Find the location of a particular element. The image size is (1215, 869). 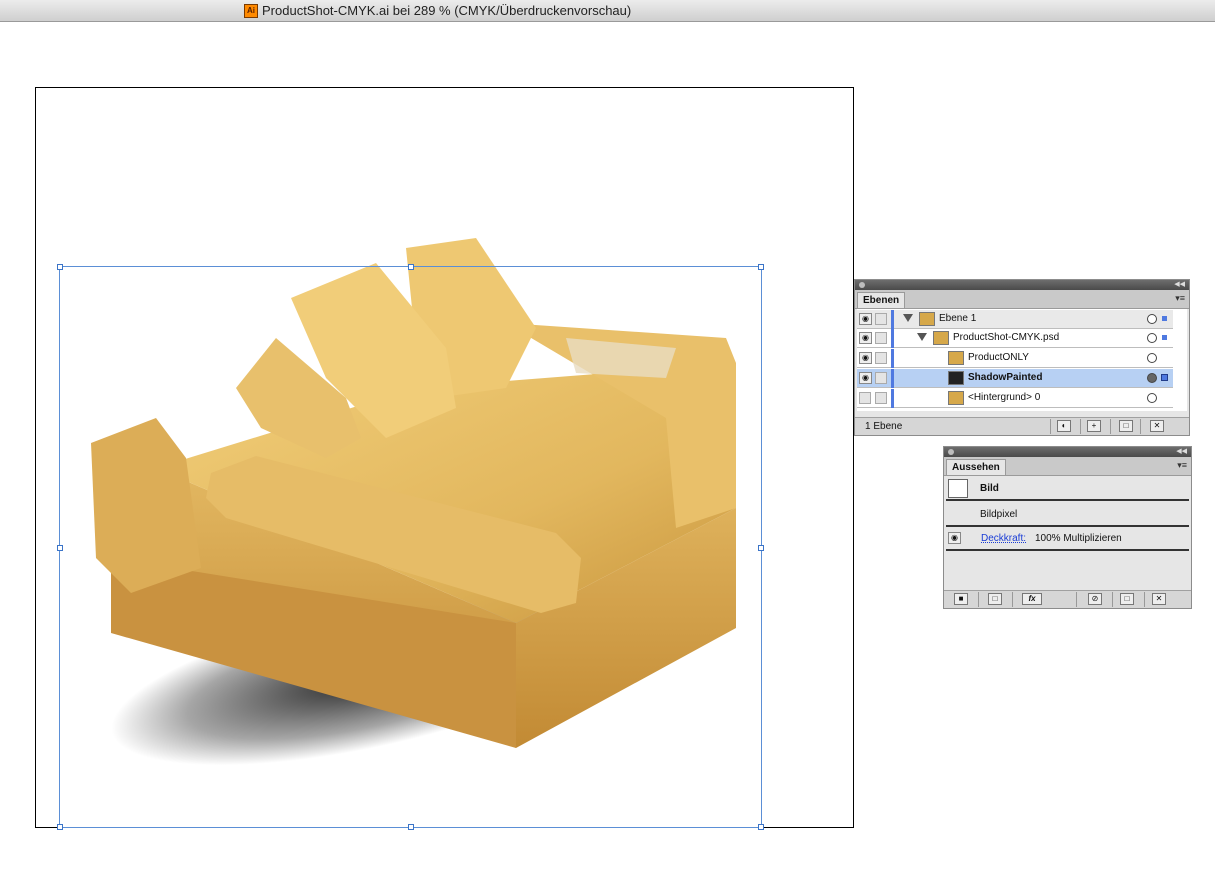

appearance-object-row: Bild is located at coordinates (1067, 489).